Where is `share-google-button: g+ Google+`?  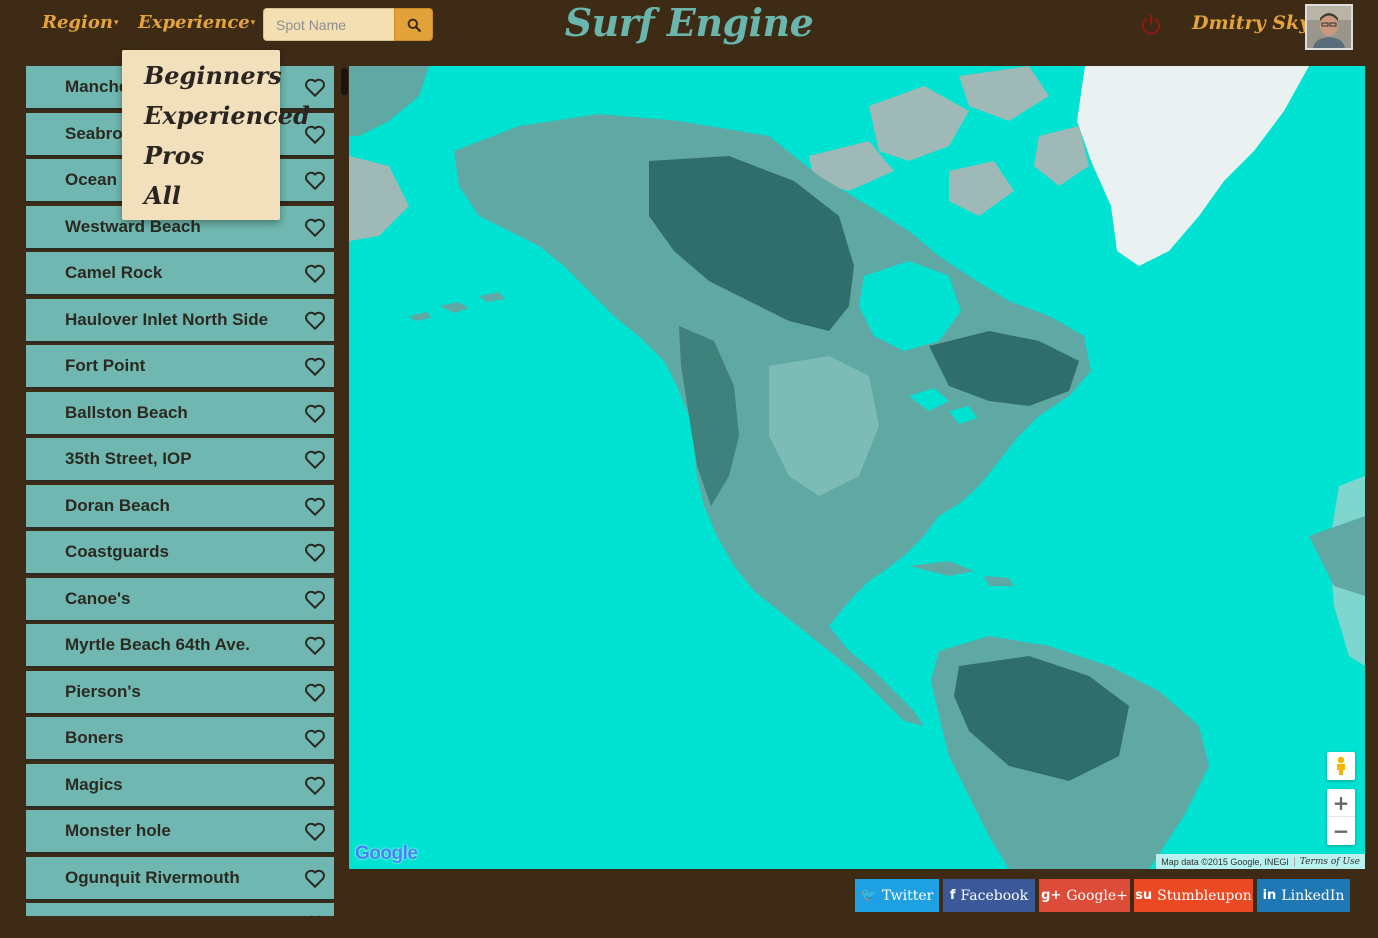 share-google-button: g+ Google+ is located at coordinates (1084, 895).